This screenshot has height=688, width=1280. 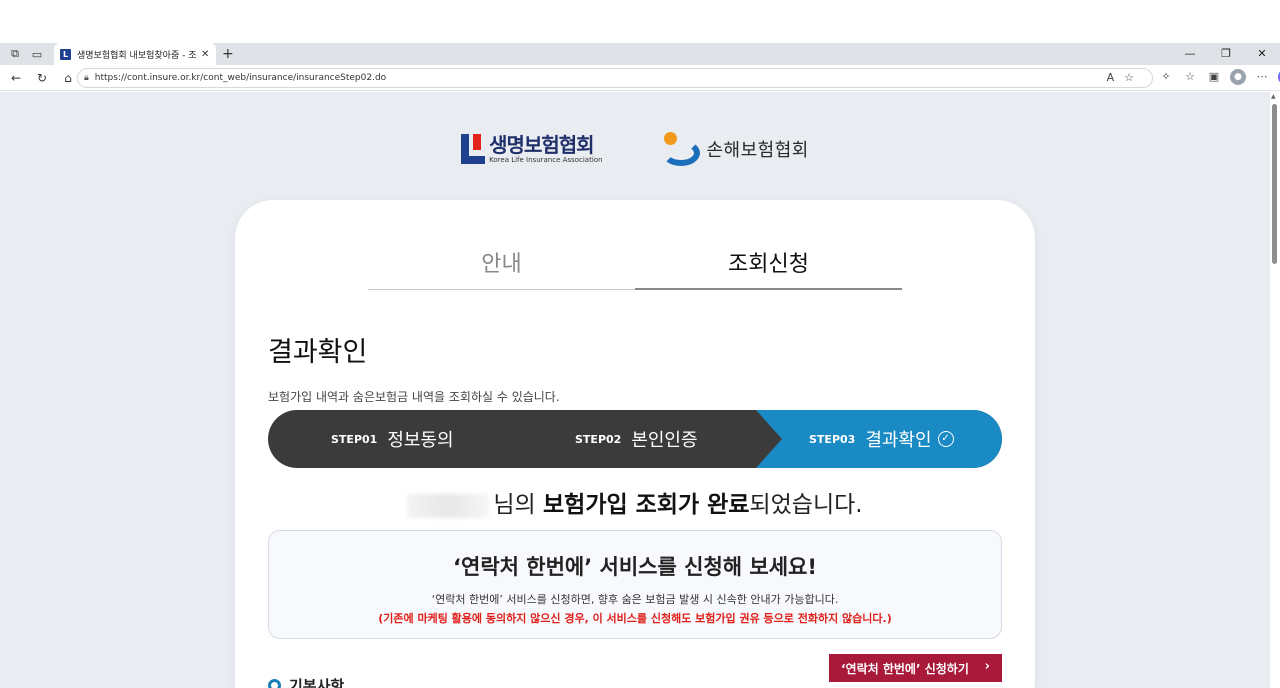 I want to click on step-3-name: 결과확인, so click(x=898, y=440).